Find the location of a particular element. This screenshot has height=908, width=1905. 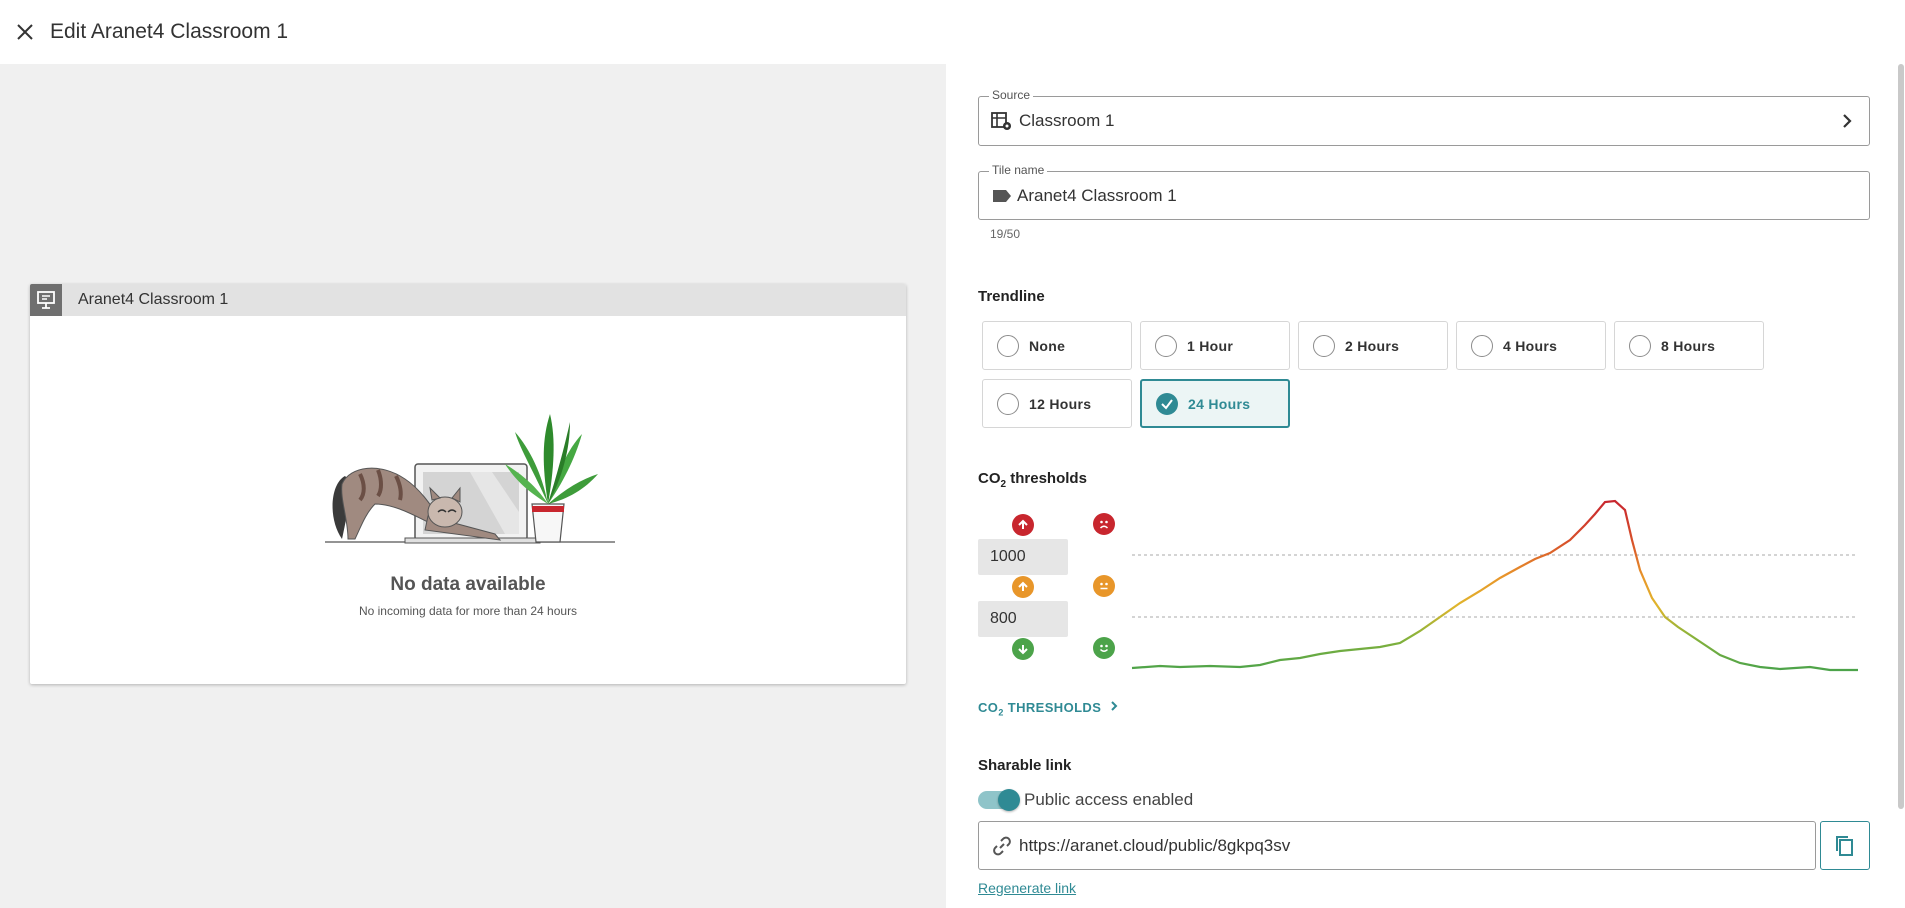

trendline-option-12-hours: 12 Hours is located at coordinates (1057, 403).